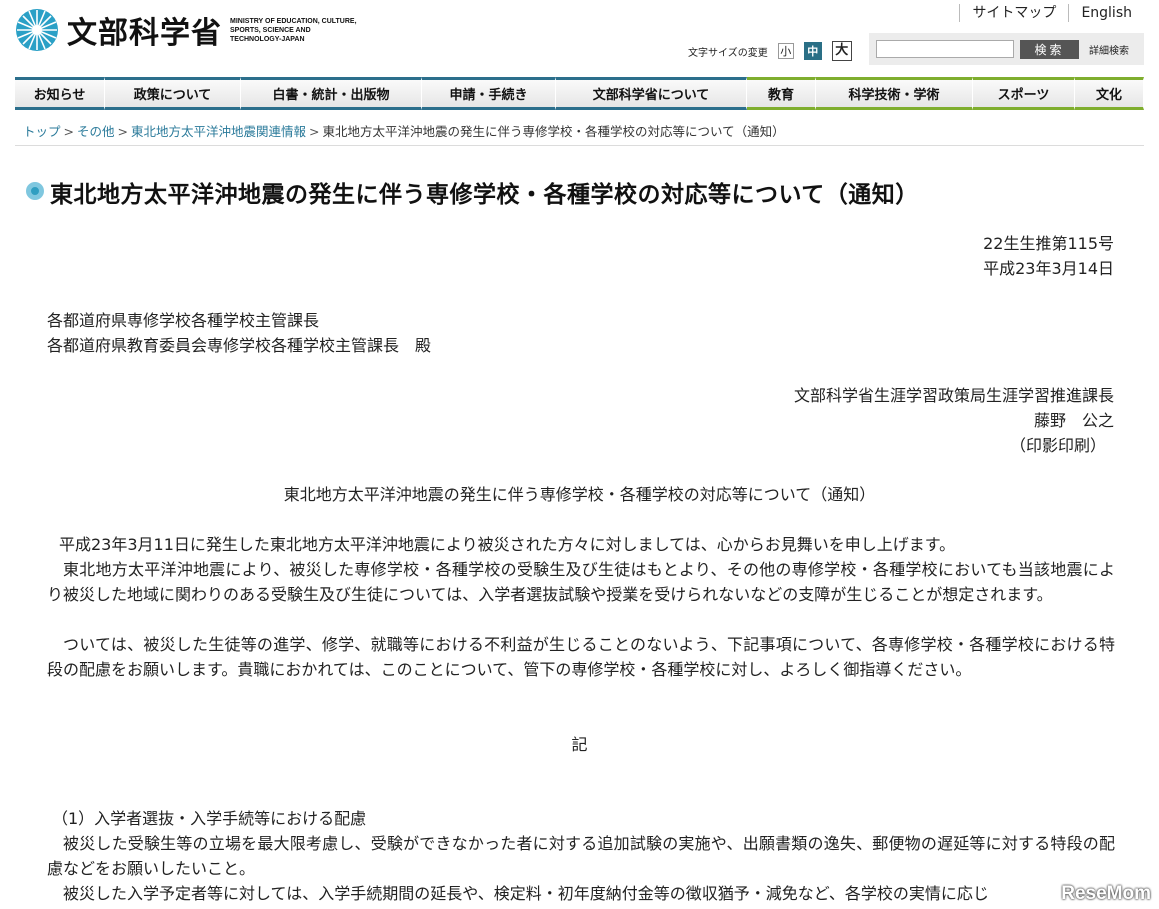 The image size is (1159, 909). I want to click on document-subject: 東北地方太平洋沖地震の発生に伴う専修学校・各種学校の対応等について（通知）, so click(579, 494).